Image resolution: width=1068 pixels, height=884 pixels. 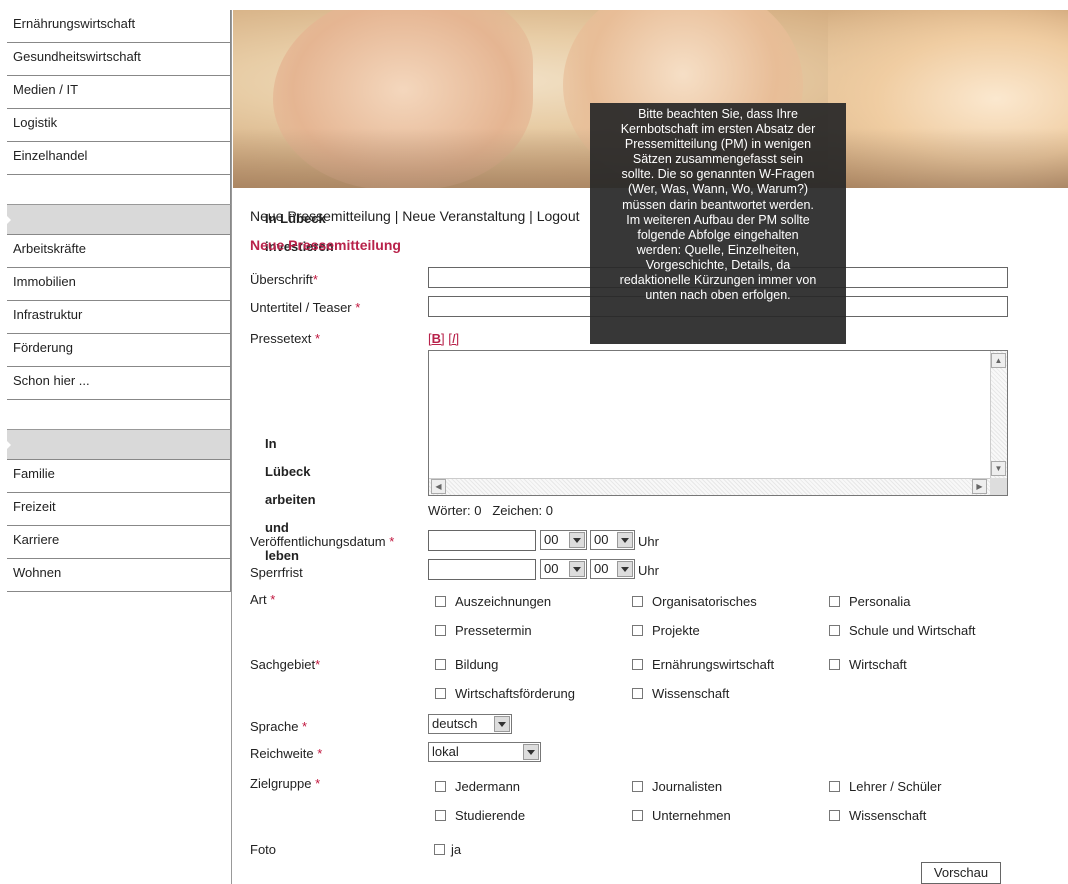 I want to click on checkbox-label: Wirtschaft, so click(x=878, y=664).